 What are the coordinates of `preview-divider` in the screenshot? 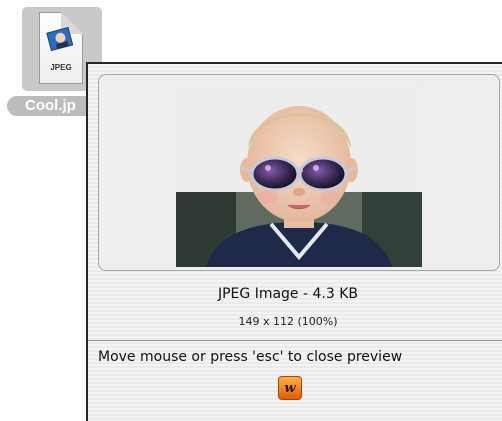 It's located at (295, 340).